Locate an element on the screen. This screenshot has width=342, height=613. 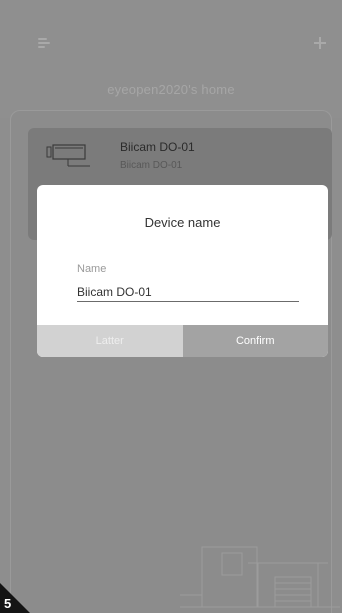
home-title: eyeopen2020's home is located at coordinates (171, 89).